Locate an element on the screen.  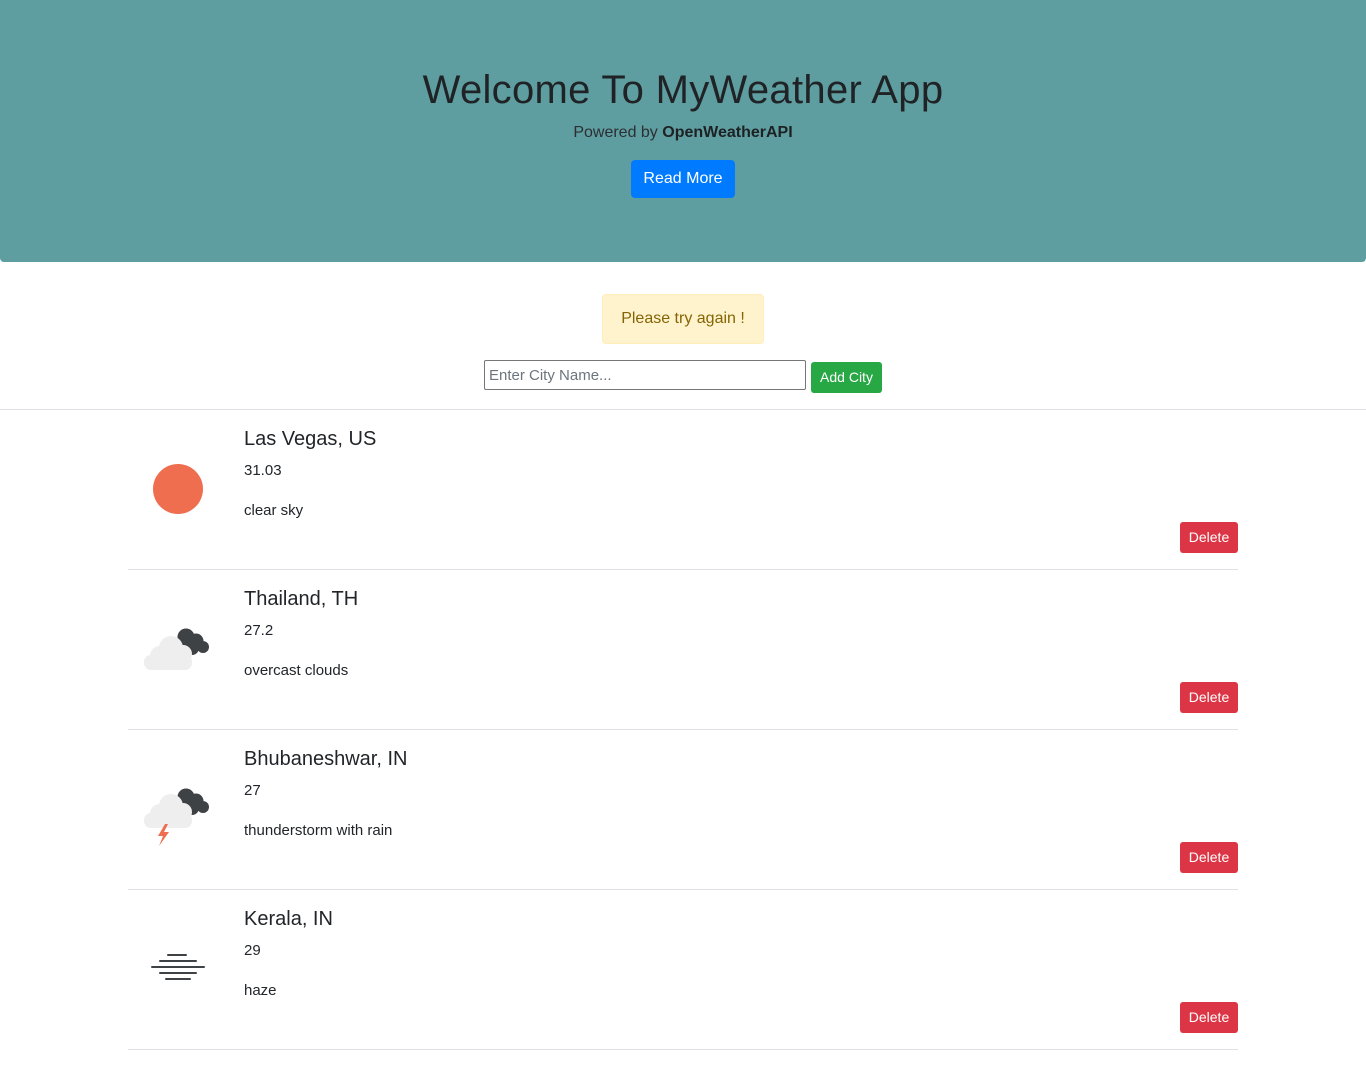
city-name-input is located at coordinates (645, 375).